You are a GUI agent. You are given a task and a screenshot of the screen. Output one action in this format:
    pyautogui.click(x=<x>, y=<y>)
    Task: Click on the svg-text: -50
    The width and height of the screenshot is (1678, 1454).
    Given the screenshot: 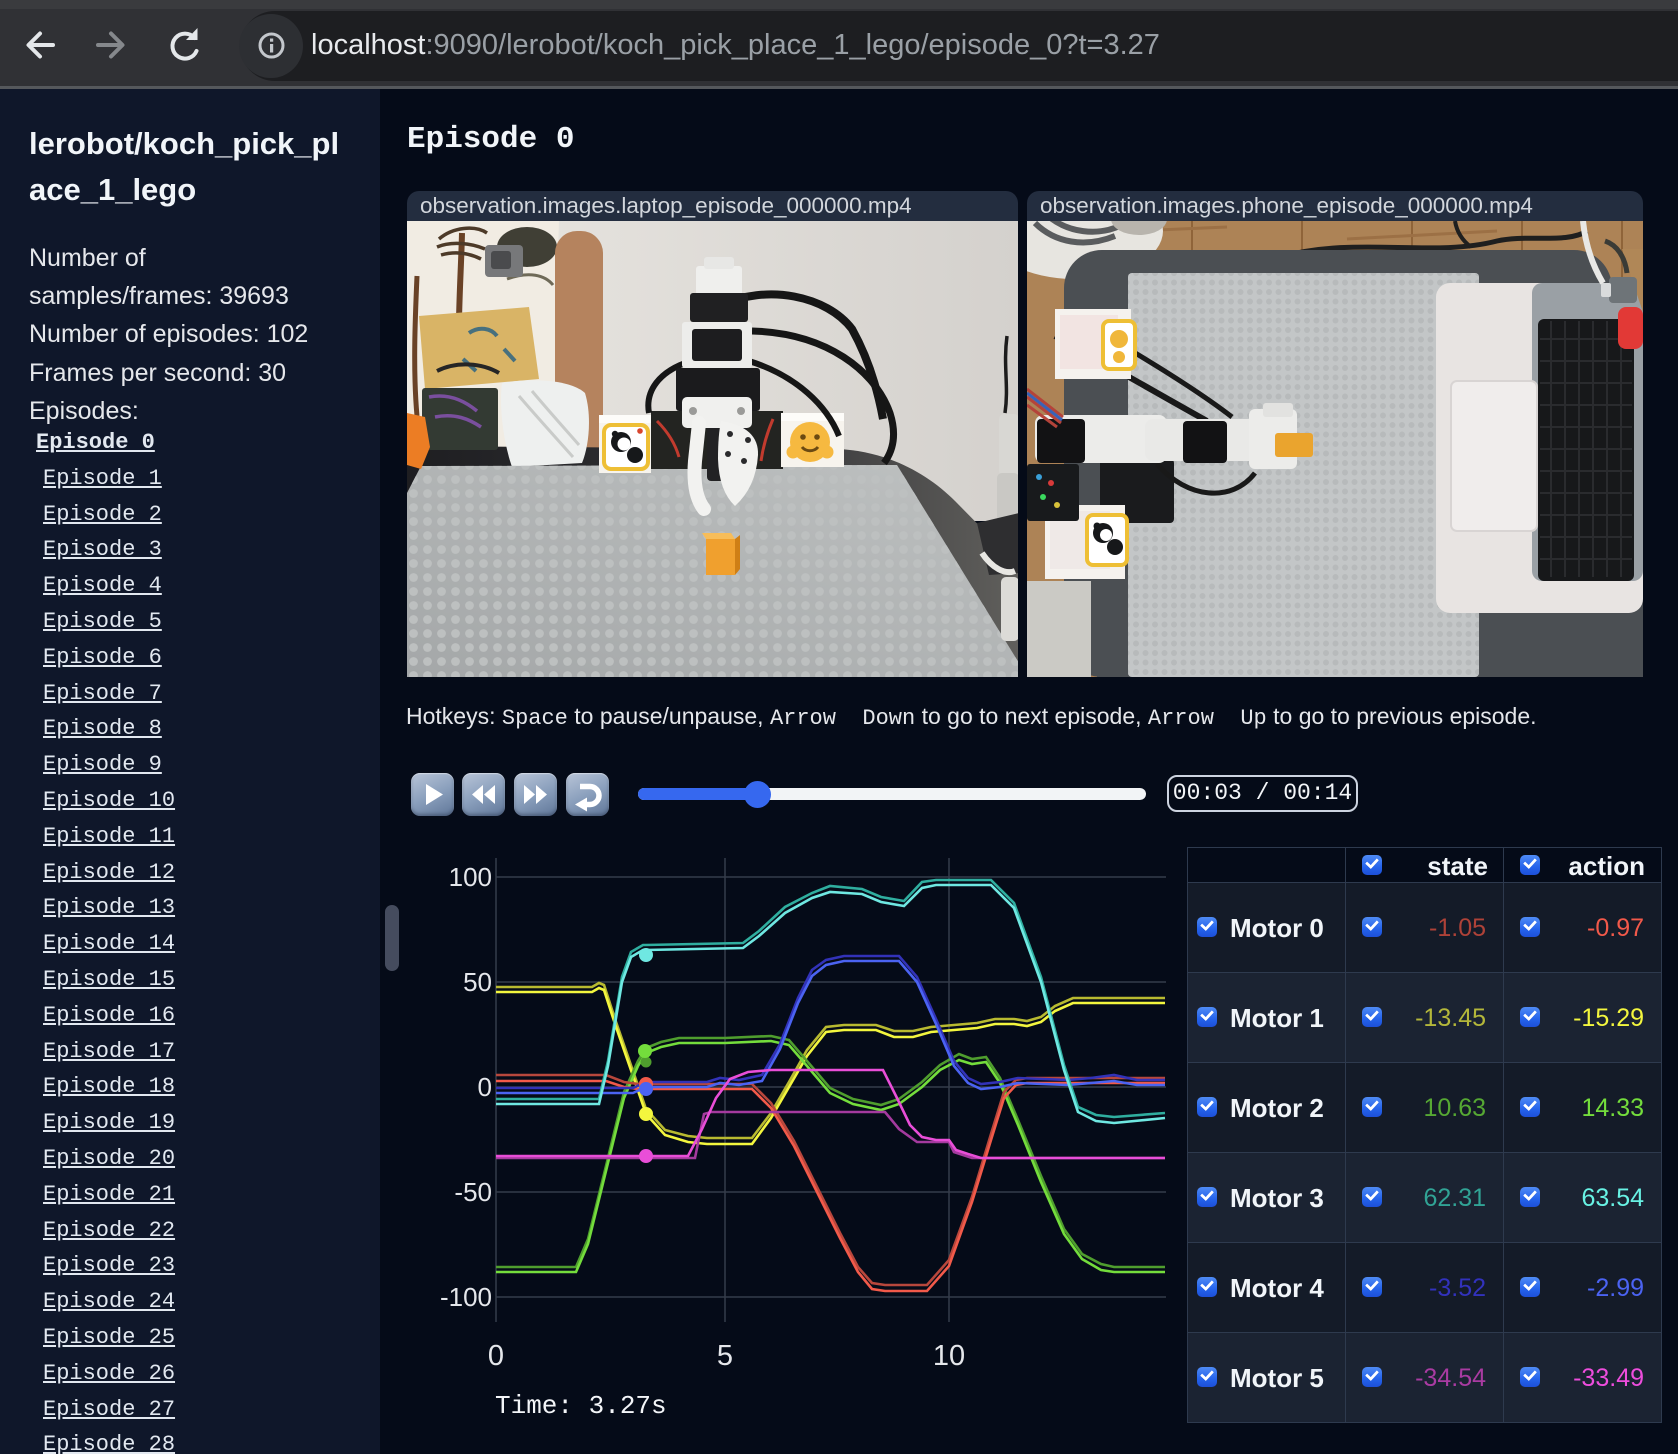 What is the action you would take?
    pyautogui.click(x=473, y=1192)
    